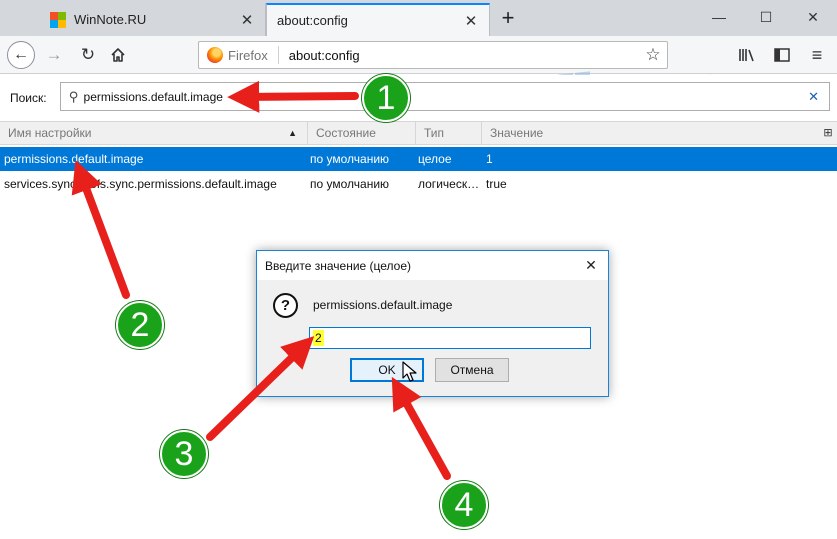 Image resolution: width=837 pixels, height=539 pixels. What do you see at coordinates (386, 98) in the screenshot?
I see `step-marker-1: 1` at bounding box center [386, 98].